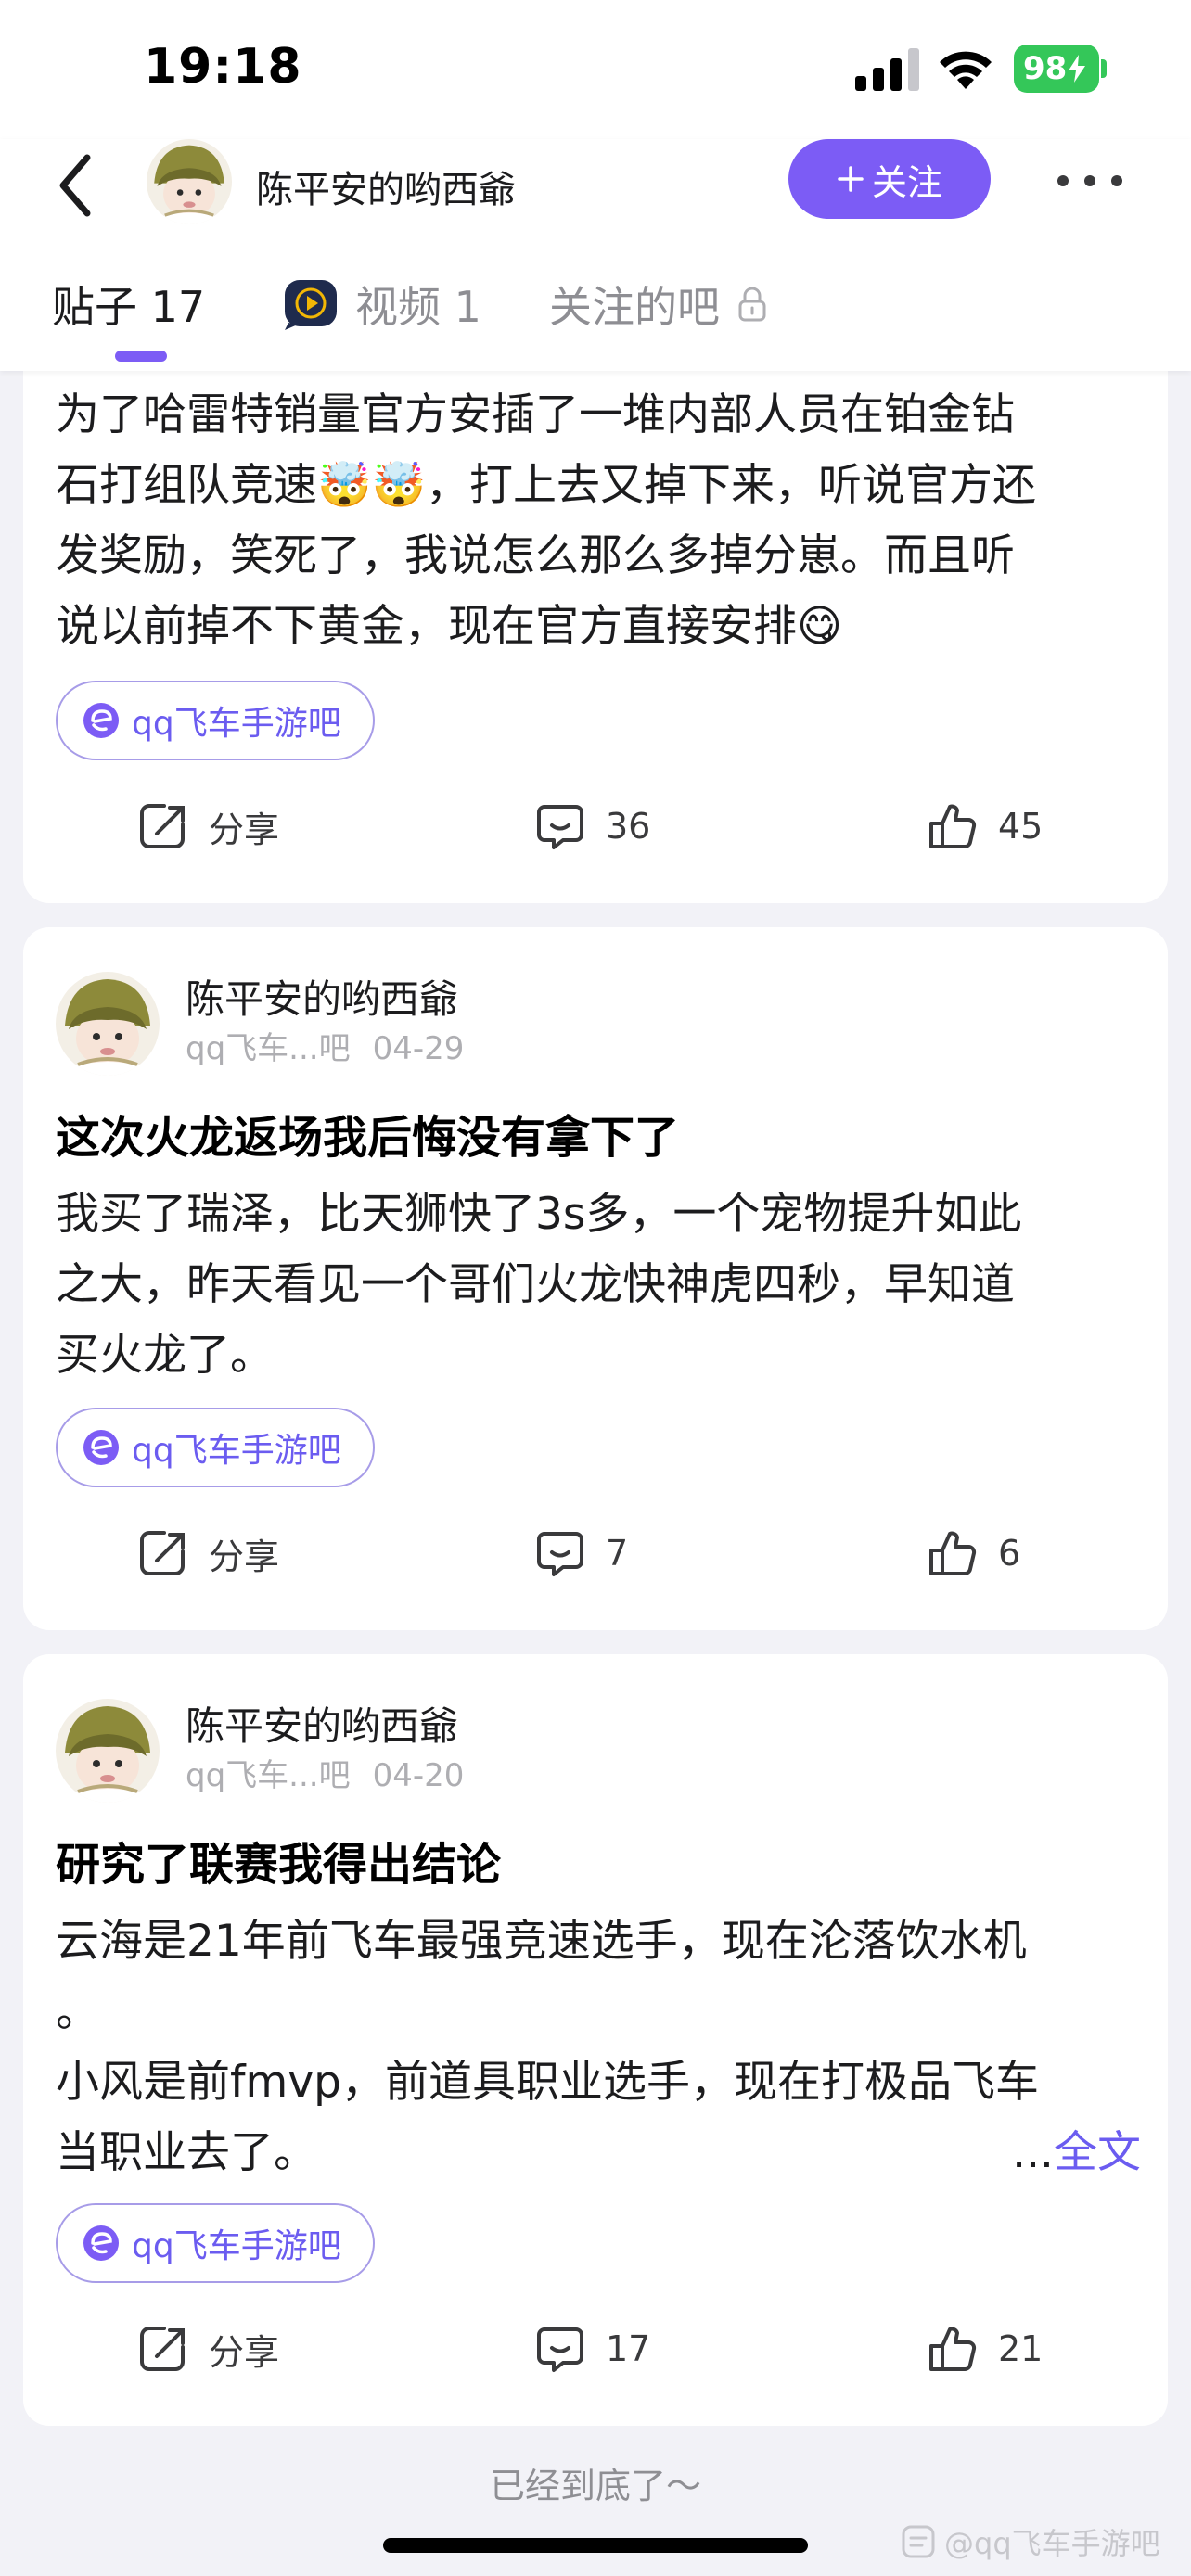 The width and height of the screenshot is (1191, 2576). I want to click on active-tab-indicator, so click(141, 356).